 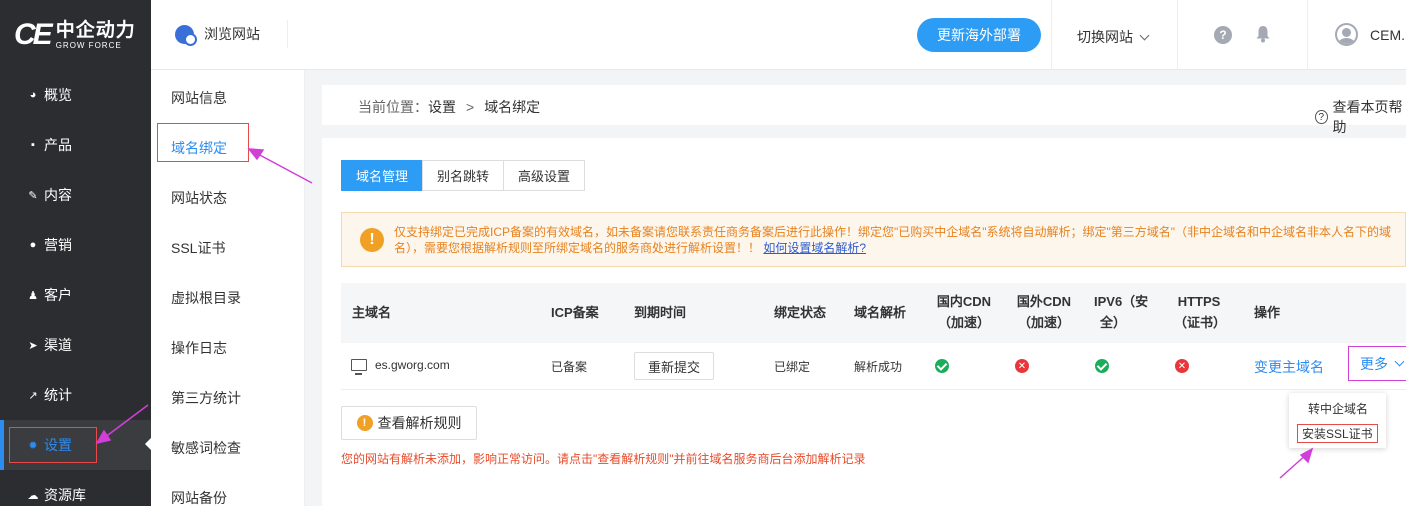 What do you see at coordinates (199, 198) in the screenshot?
I see `submenu-item-site-status: 网站状态` at bounding box center [199, 198].